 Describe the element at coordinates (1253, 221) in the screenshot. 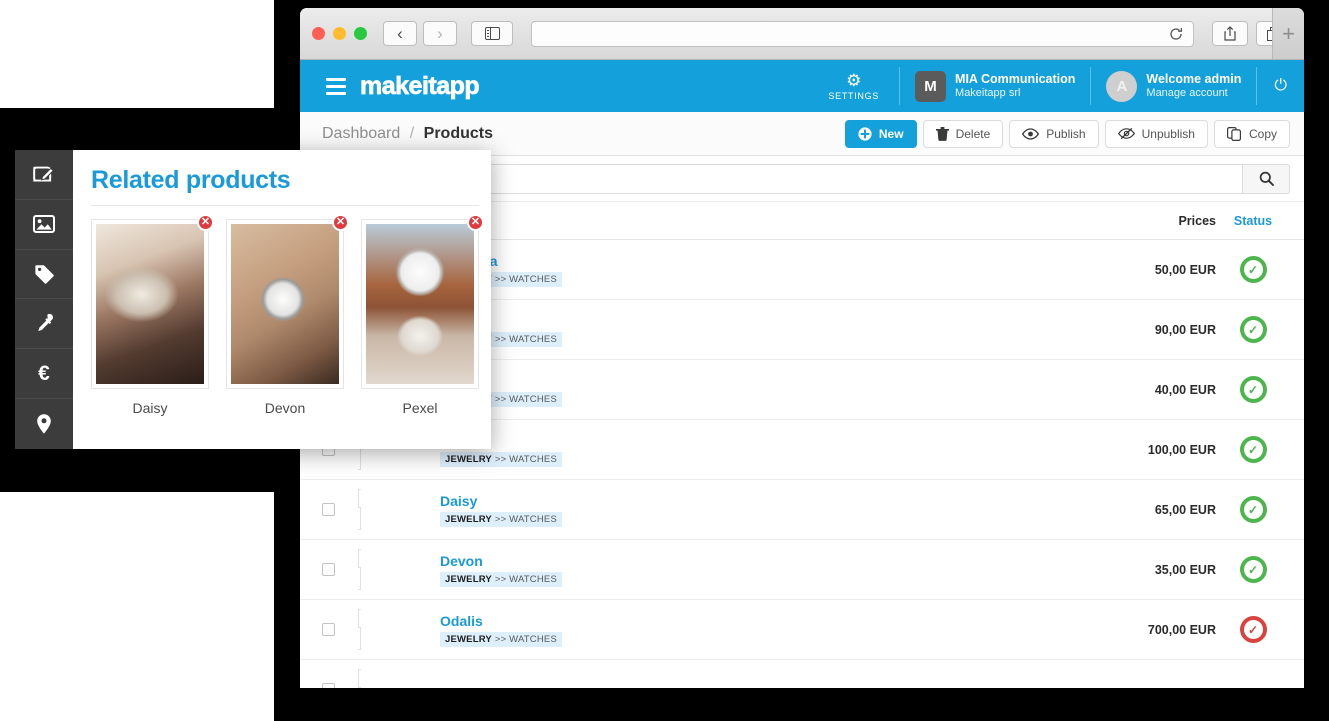

I see `status-header-cell: Status` at that location.